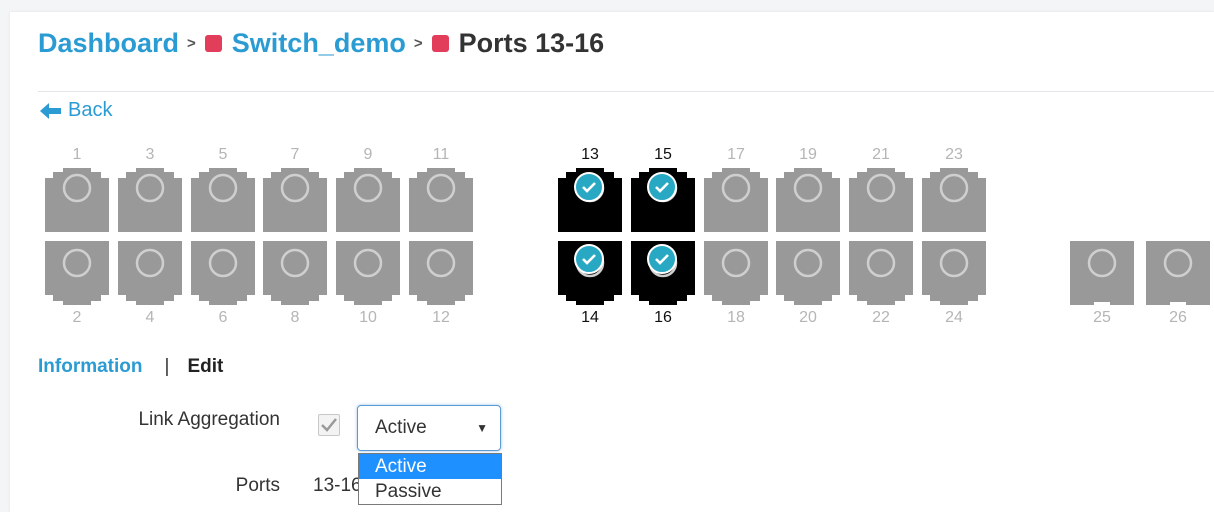  What do you see at coordinates (368, 317) in the screenshot?
I see `port-number-label: 10` at bounding box center [368, 317].